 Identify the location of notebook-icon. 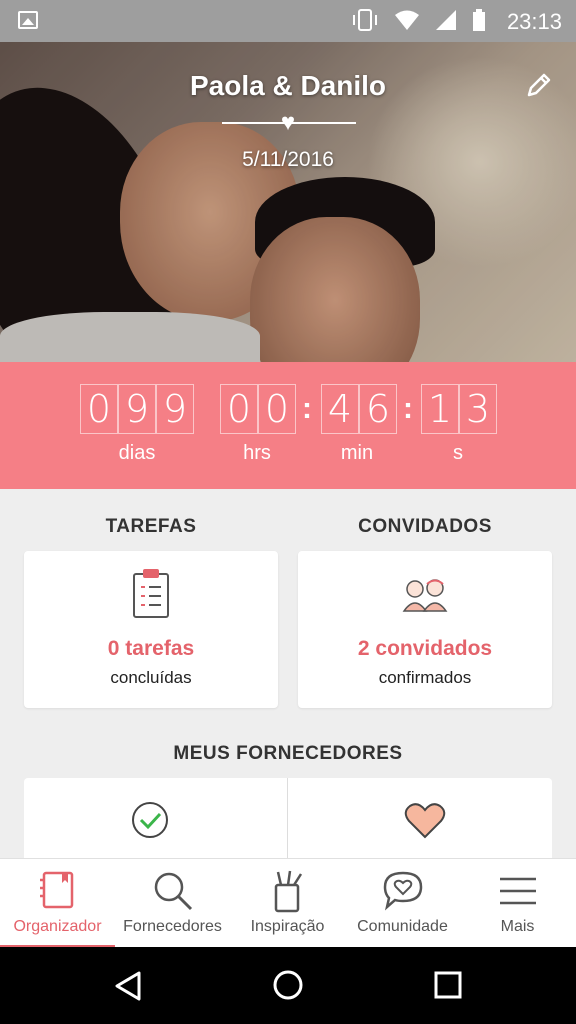
(56, 890).